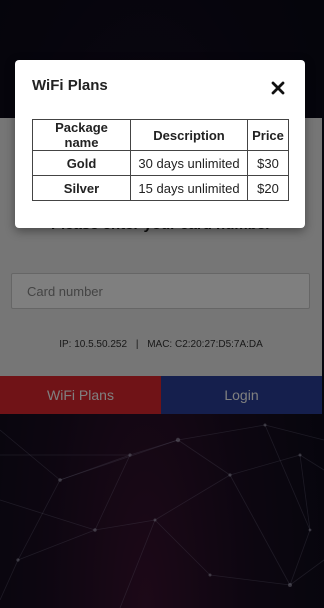 The height and width of the screenshot is (608, 324). I want to click on package-price: $20, so click(268, 188).